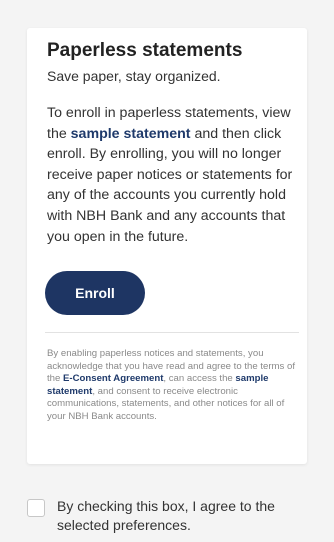 The height and width of the screenshot is (542, 334). Describe the element at coordinates (113, 378) in the screenshot. I see `e-consent-agreement-link: E-Consent Agreement` at that location.